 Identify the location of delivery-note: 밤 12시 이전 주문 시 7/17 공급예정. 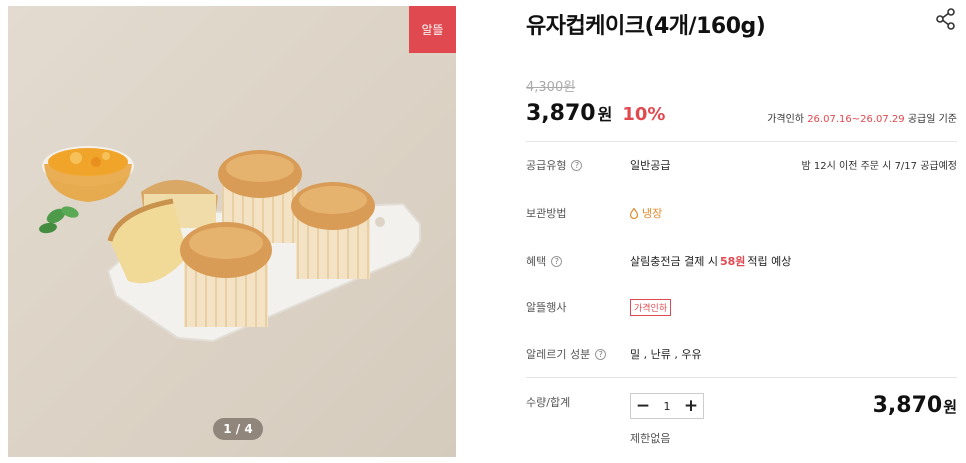
(879, 166).